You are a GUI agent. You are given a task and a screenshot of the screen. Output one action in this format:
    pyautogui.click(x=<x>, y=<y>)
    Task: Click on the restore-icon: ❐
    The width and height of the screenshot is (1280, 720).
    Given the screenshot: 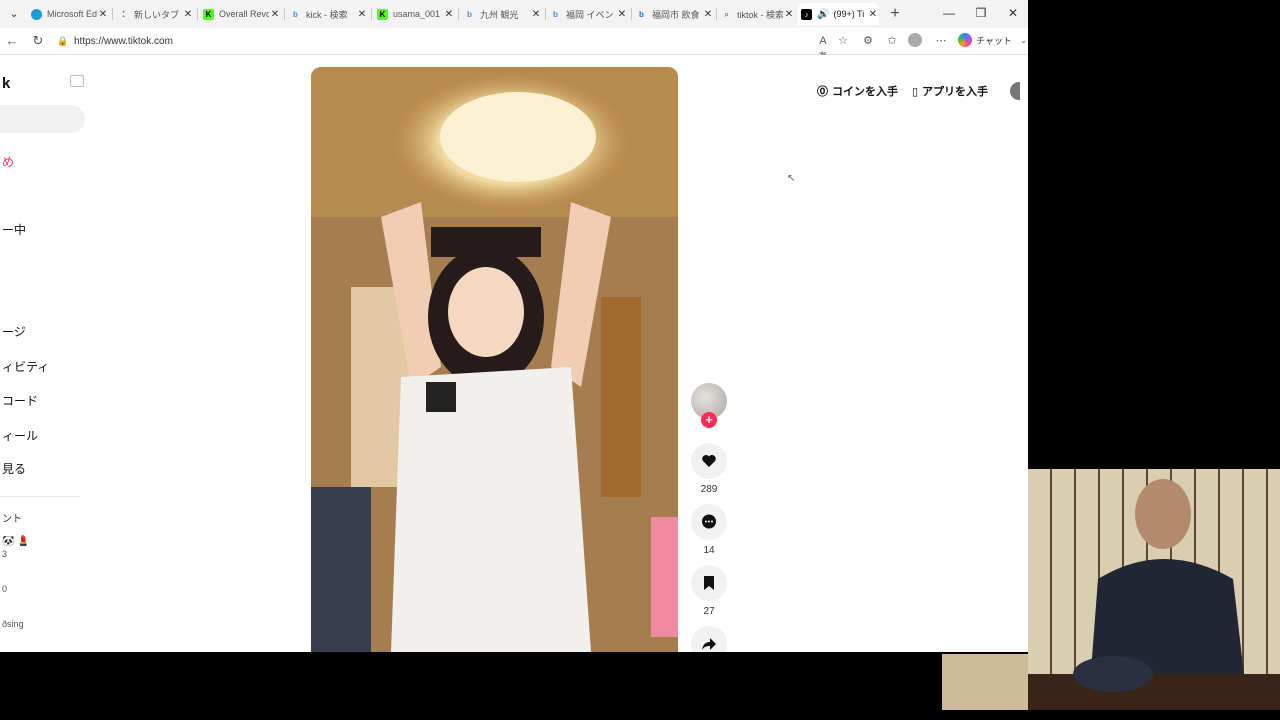 What is the action you would take?
    pyautogui.click(x=981, y=13)
    